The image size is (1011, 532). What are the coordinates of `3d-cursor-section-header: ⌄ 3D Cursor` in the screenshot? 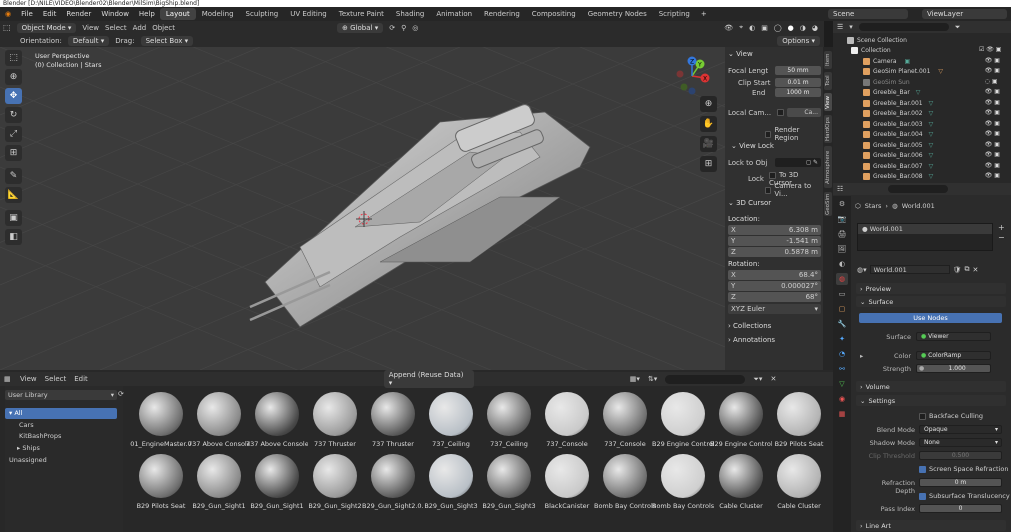 It's located at (774, 203).